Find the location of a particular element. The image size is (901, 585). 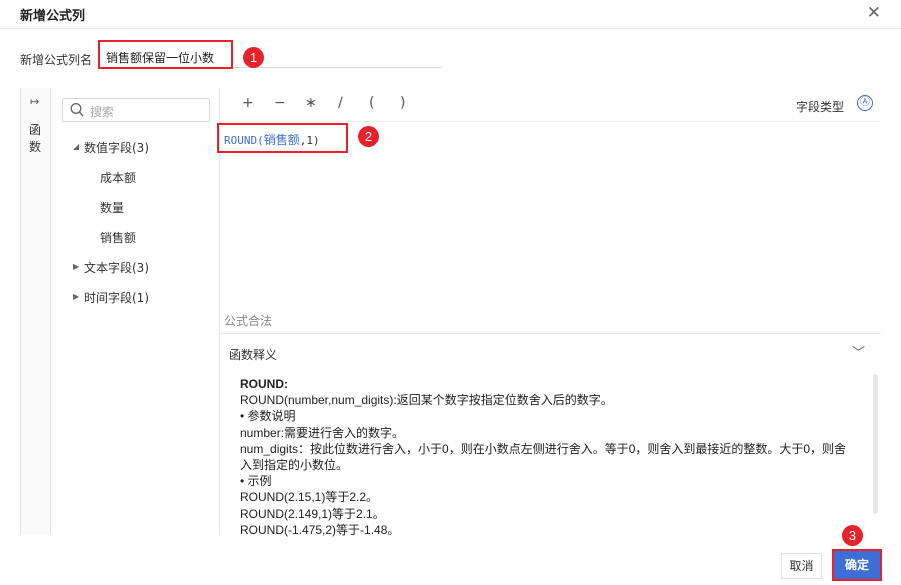

tree-item-quantity: 数量 is located at coordinates (112, 207).